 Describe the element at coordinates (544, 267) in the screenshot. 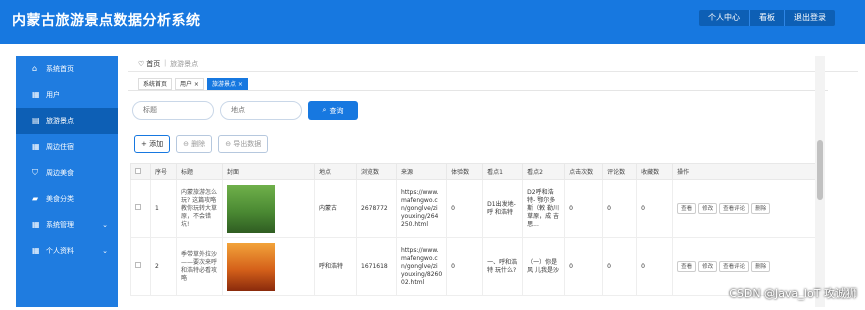

I see `row-point2: （一）你是风 儿我是沙` at that location.